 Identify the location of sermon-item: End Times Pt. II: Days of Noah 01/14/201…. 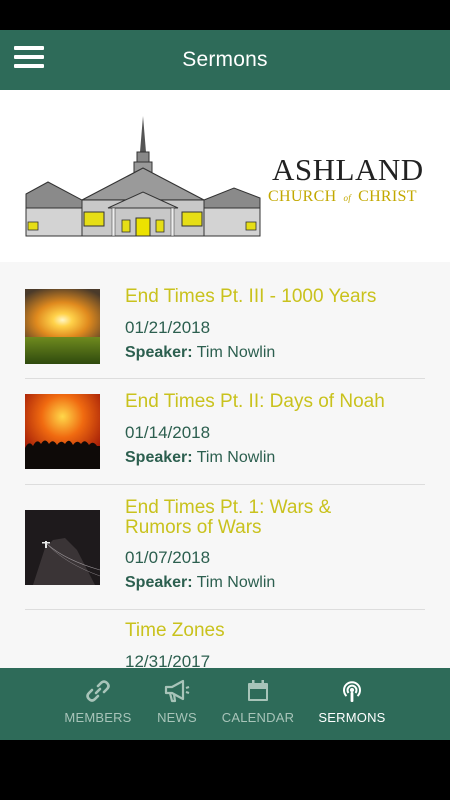
(225, 432).